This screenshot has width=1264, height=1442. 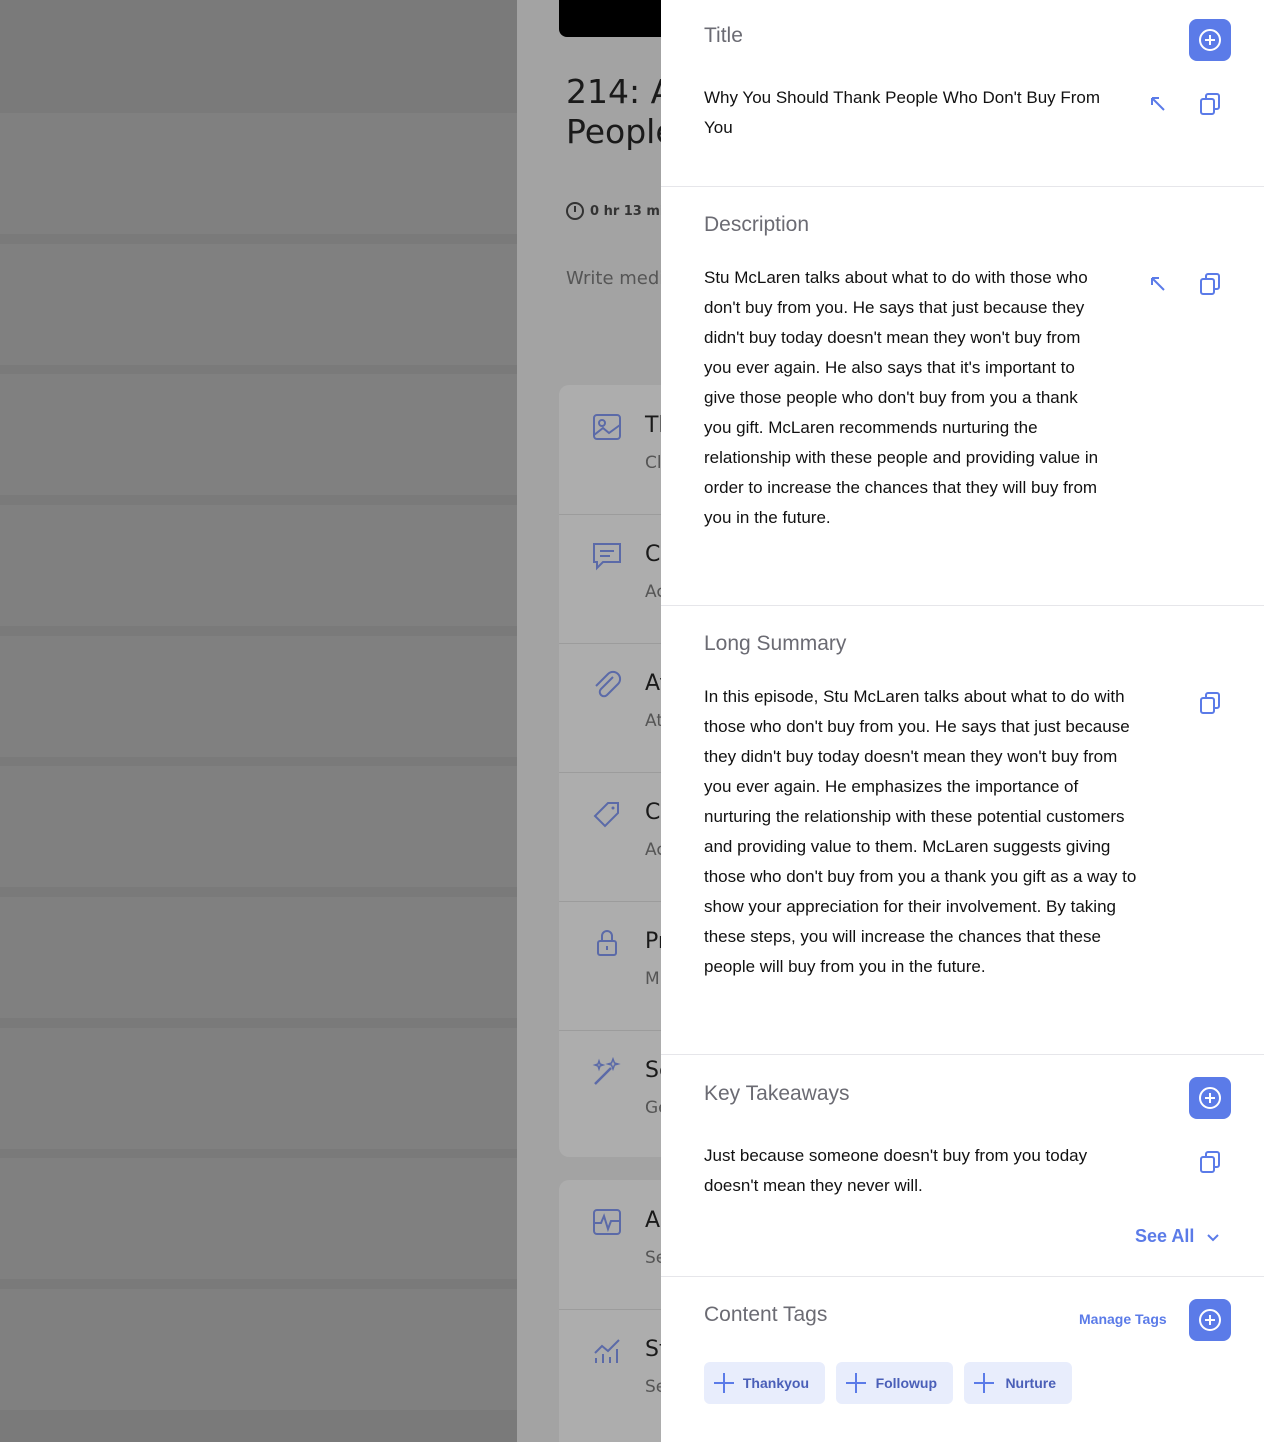 What do you see at coordinates (610, 450) in the screenshot?
I see `option-row: Th Cl` at bounding box center [610, 450].